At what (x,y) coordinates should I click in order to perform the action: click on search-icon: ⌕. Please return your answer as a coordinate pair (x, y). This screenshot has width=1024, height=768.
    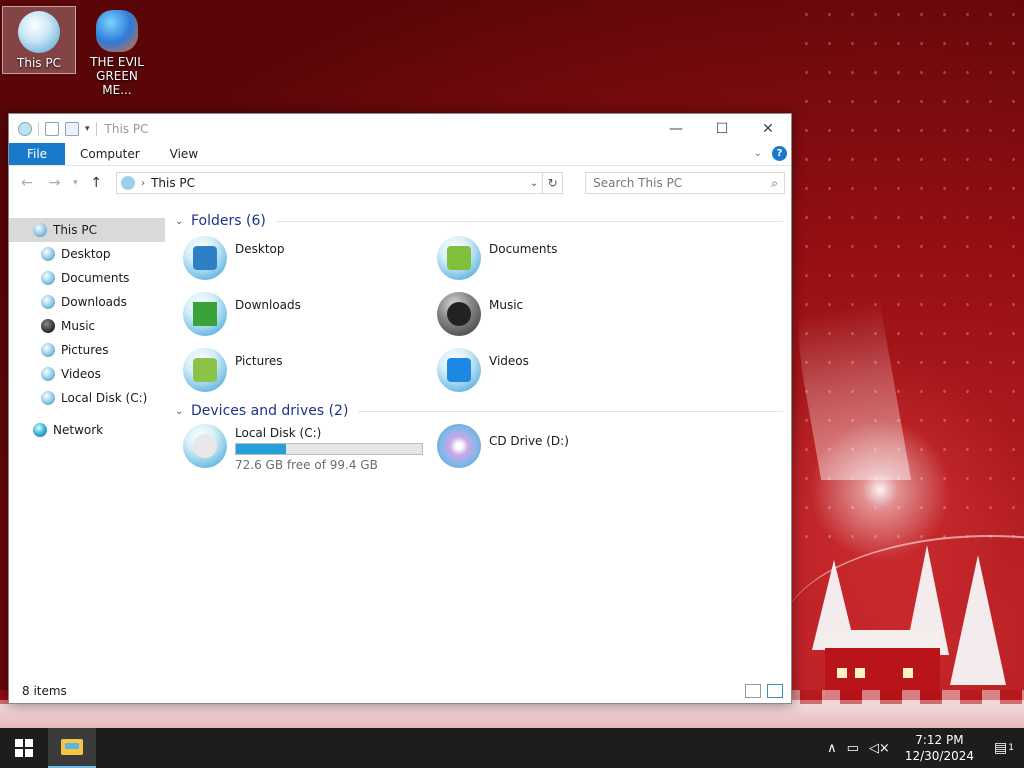
    Looking at the image, I should click on (774, 182).